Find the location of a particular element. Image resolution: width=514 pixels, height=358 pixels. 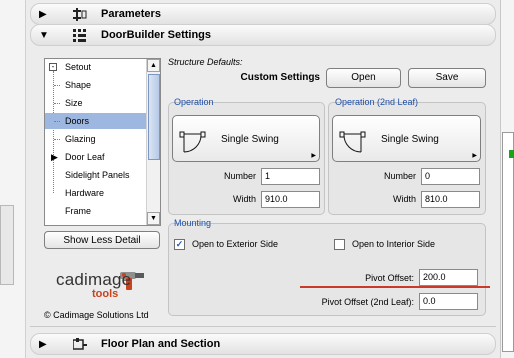

right-background-panel is located at coordinates (508, 242).